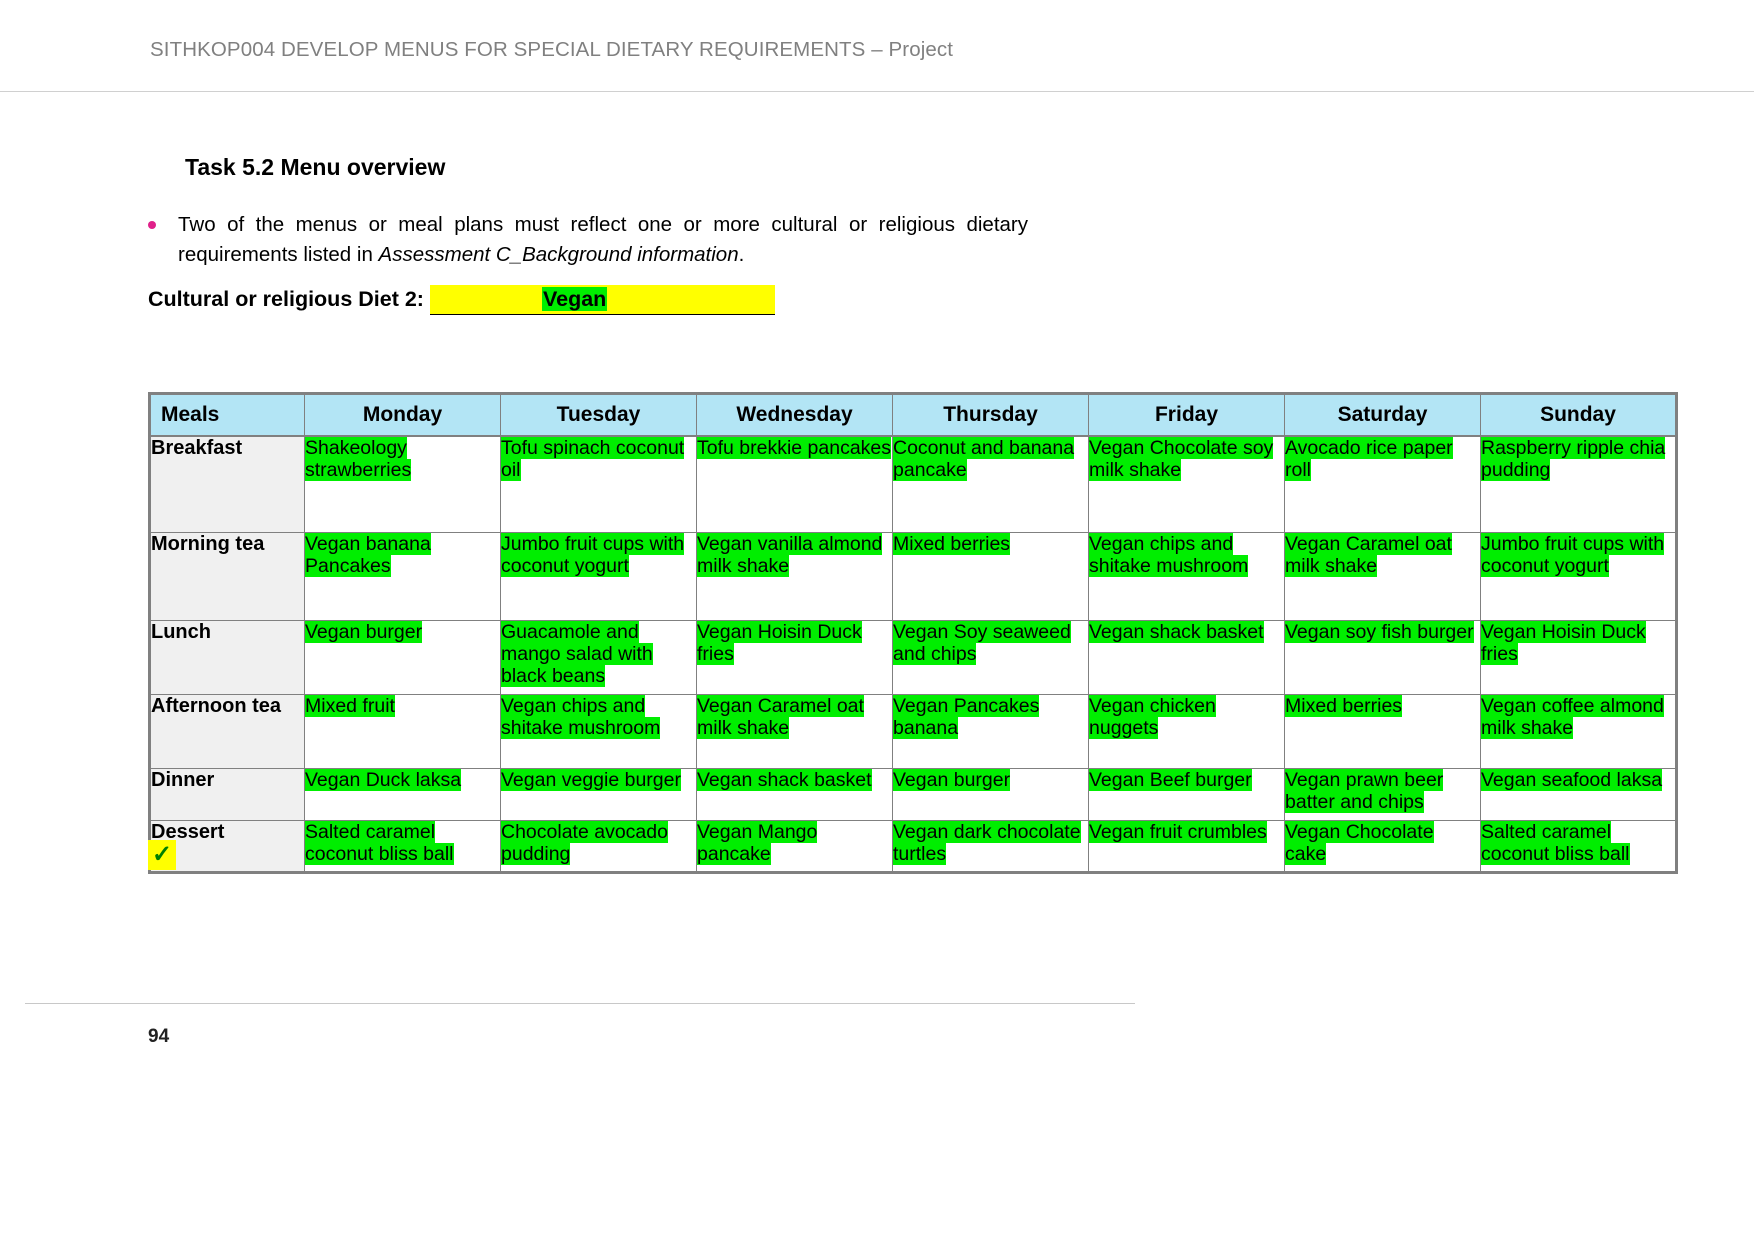 Image resolution: width=1754 pixels, height=1241 pixels. I want to click on menu-item: Salted caramel coconut bliss ball, so click(1555, 842).